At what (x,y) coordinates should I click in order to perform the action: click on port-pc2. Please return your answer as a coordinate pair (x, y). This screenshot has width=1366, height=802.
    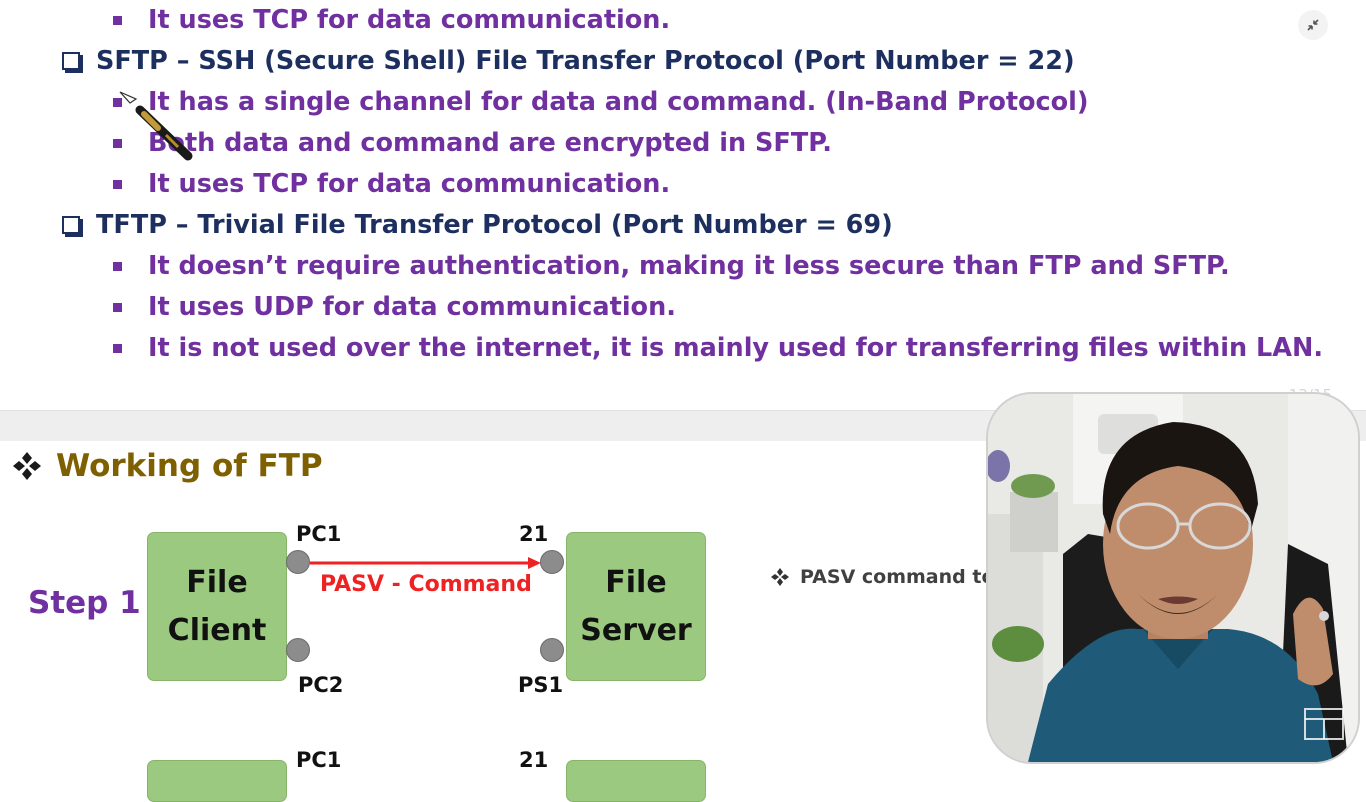
    Looking at the image, I should click on (298, 650).